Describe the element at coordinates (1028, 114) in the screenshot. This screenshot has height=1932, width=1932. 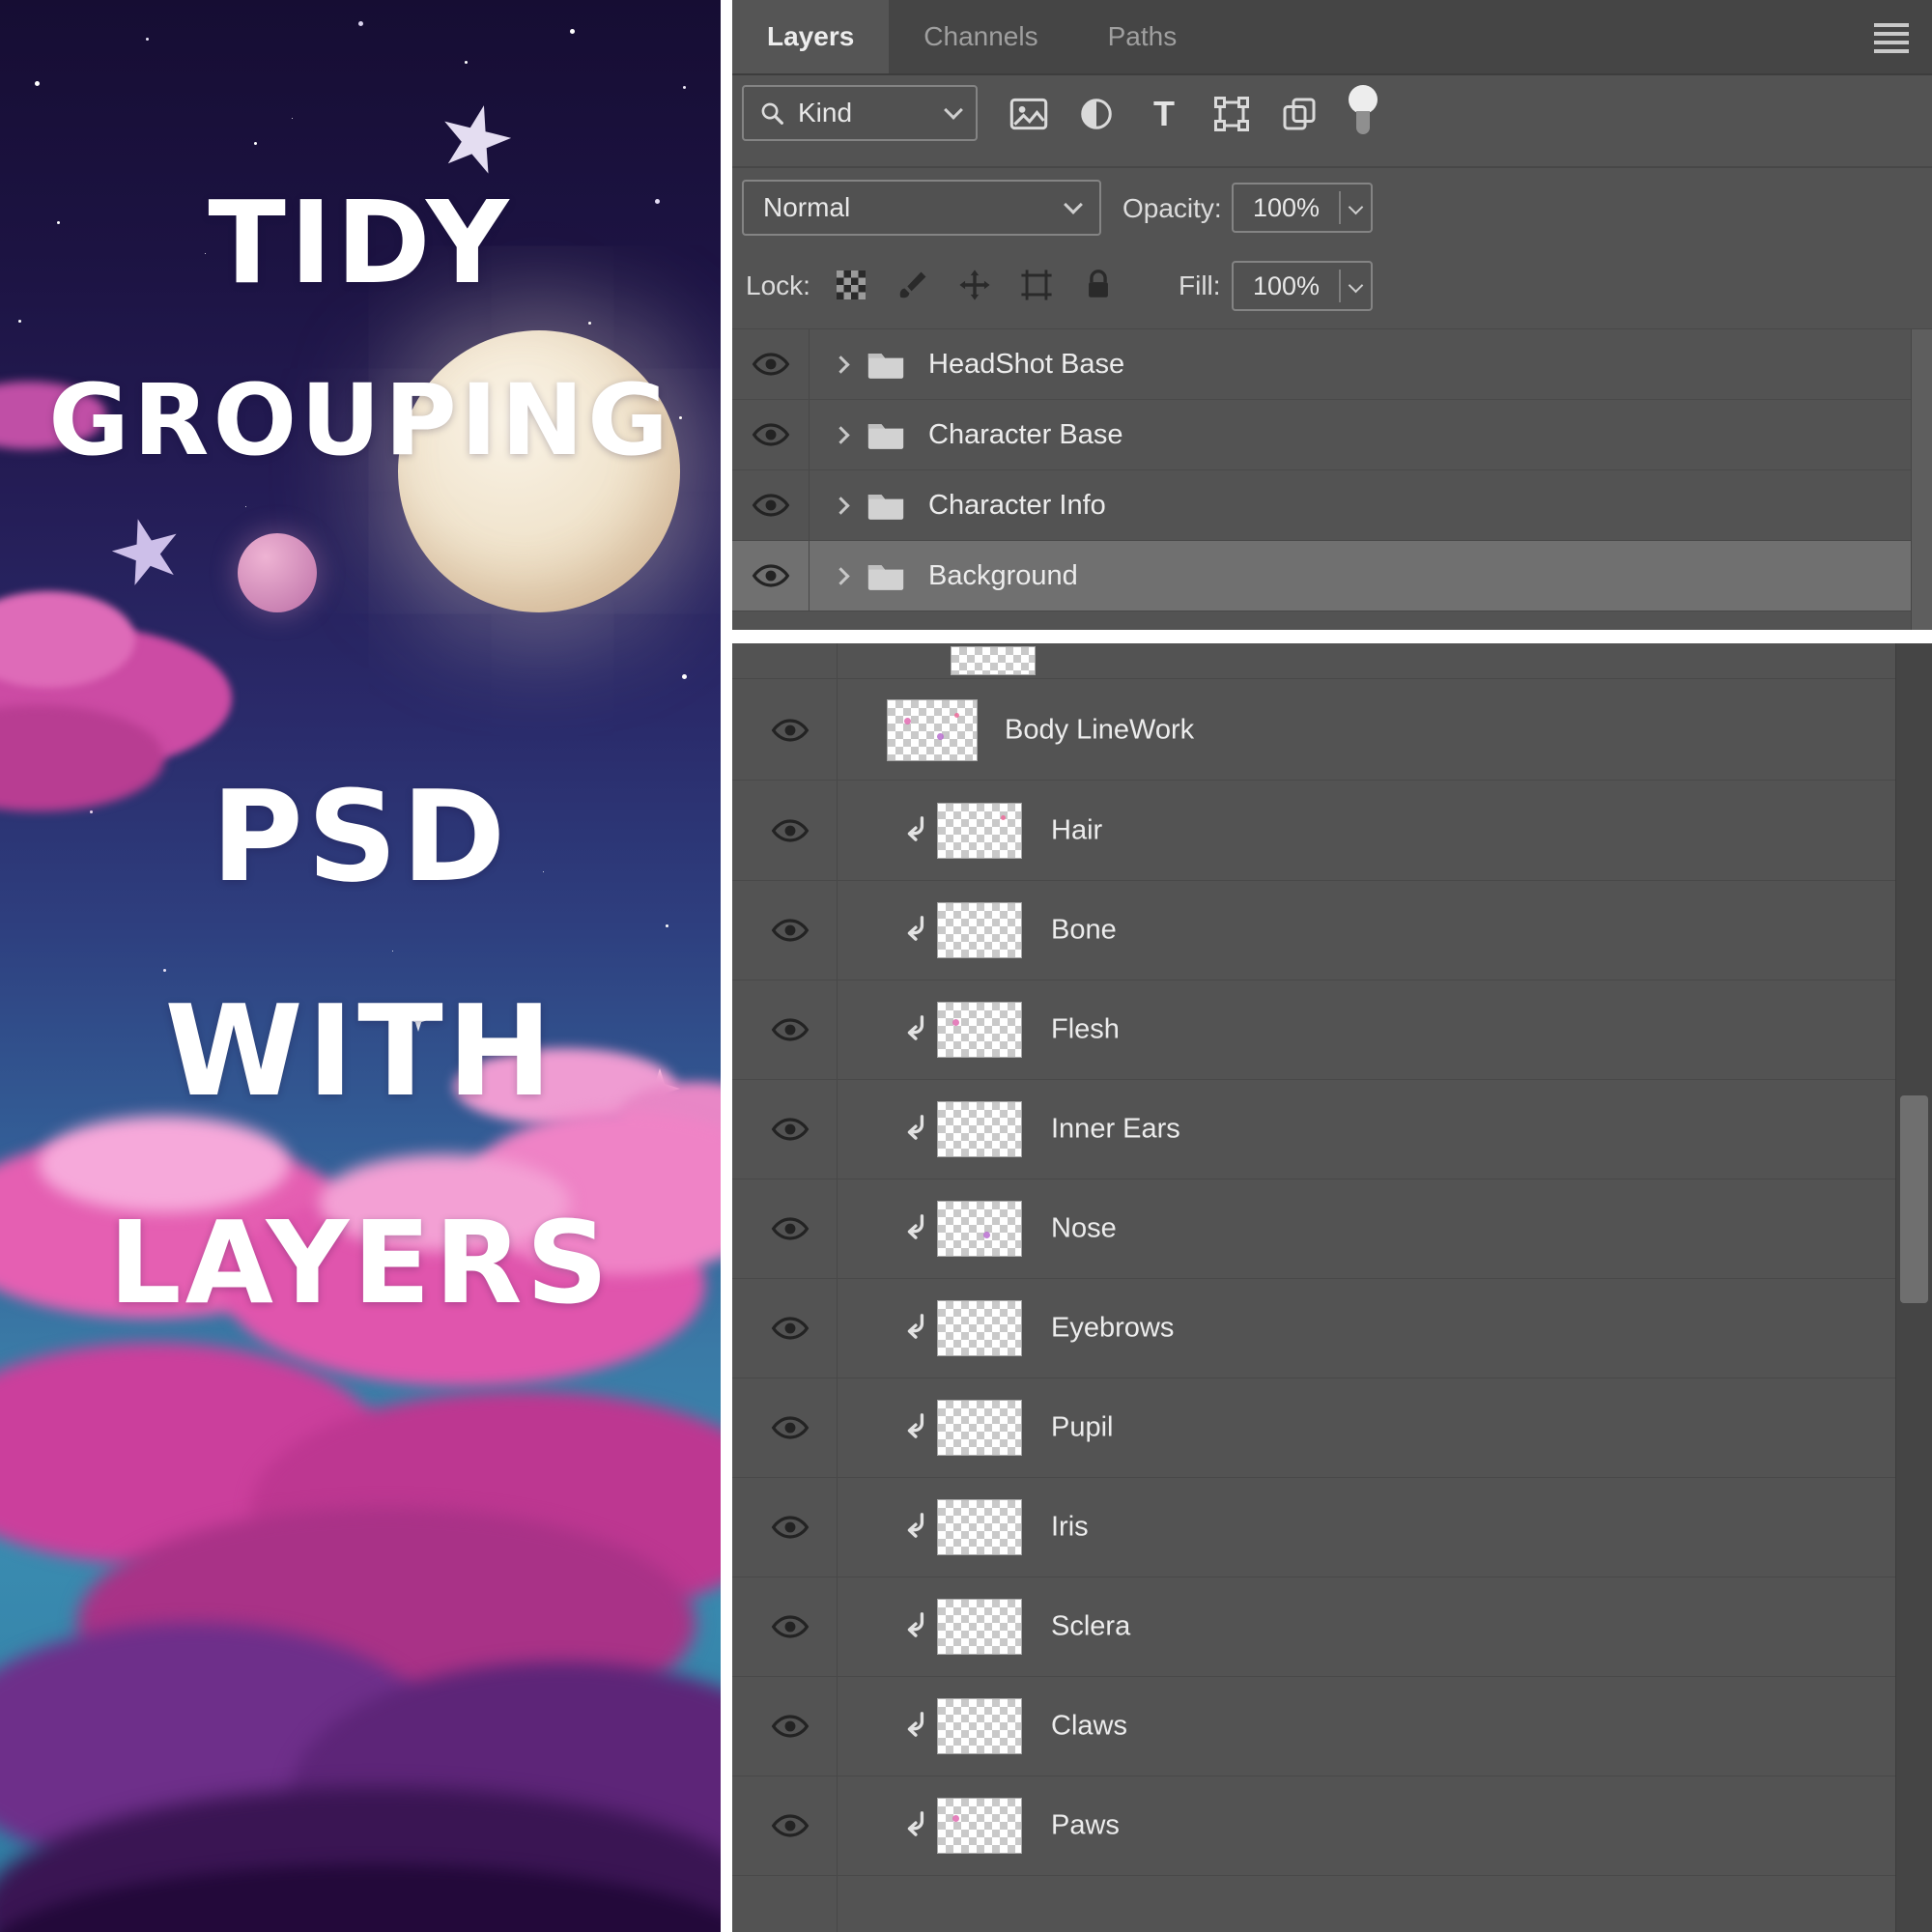
I see `filter-pixel-layers-icon` at that location.